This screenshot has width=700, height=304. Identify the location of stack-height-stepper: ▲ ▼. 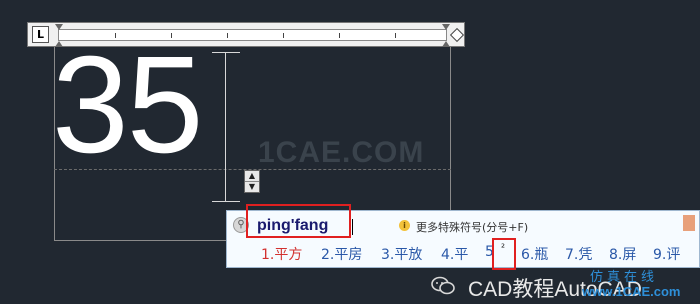
(252, 181).